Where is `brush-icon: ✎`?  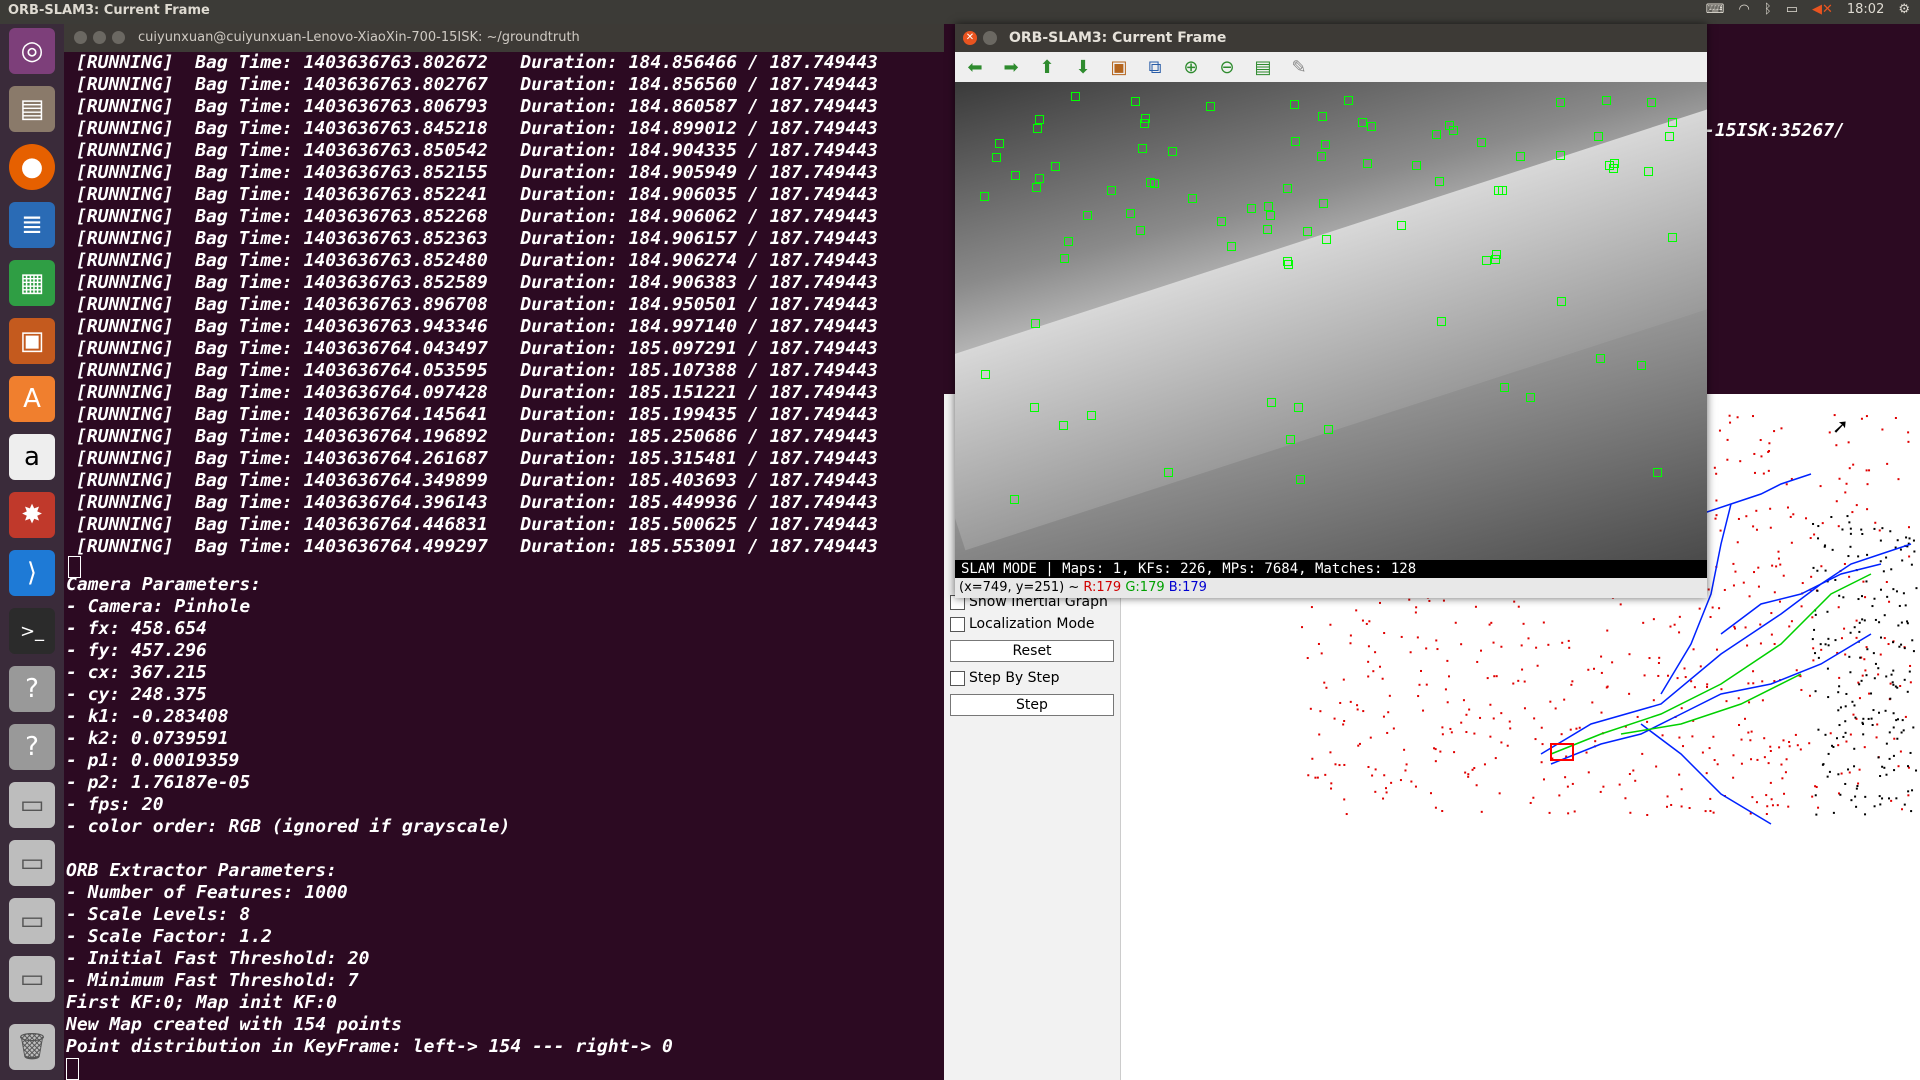
brush-icon: ✎ is located at coordinates (1299, 67).